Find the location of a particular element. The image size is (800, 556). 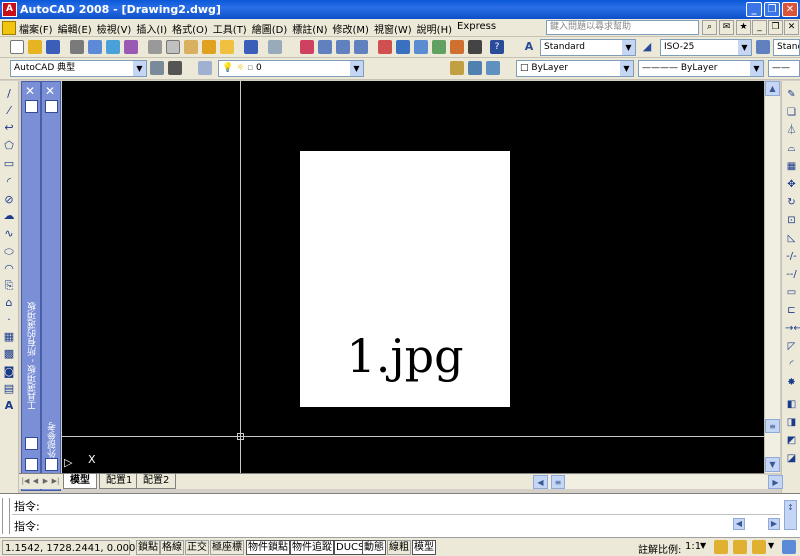

scale-icon: ⊡ is located at coordinates (791, 221).